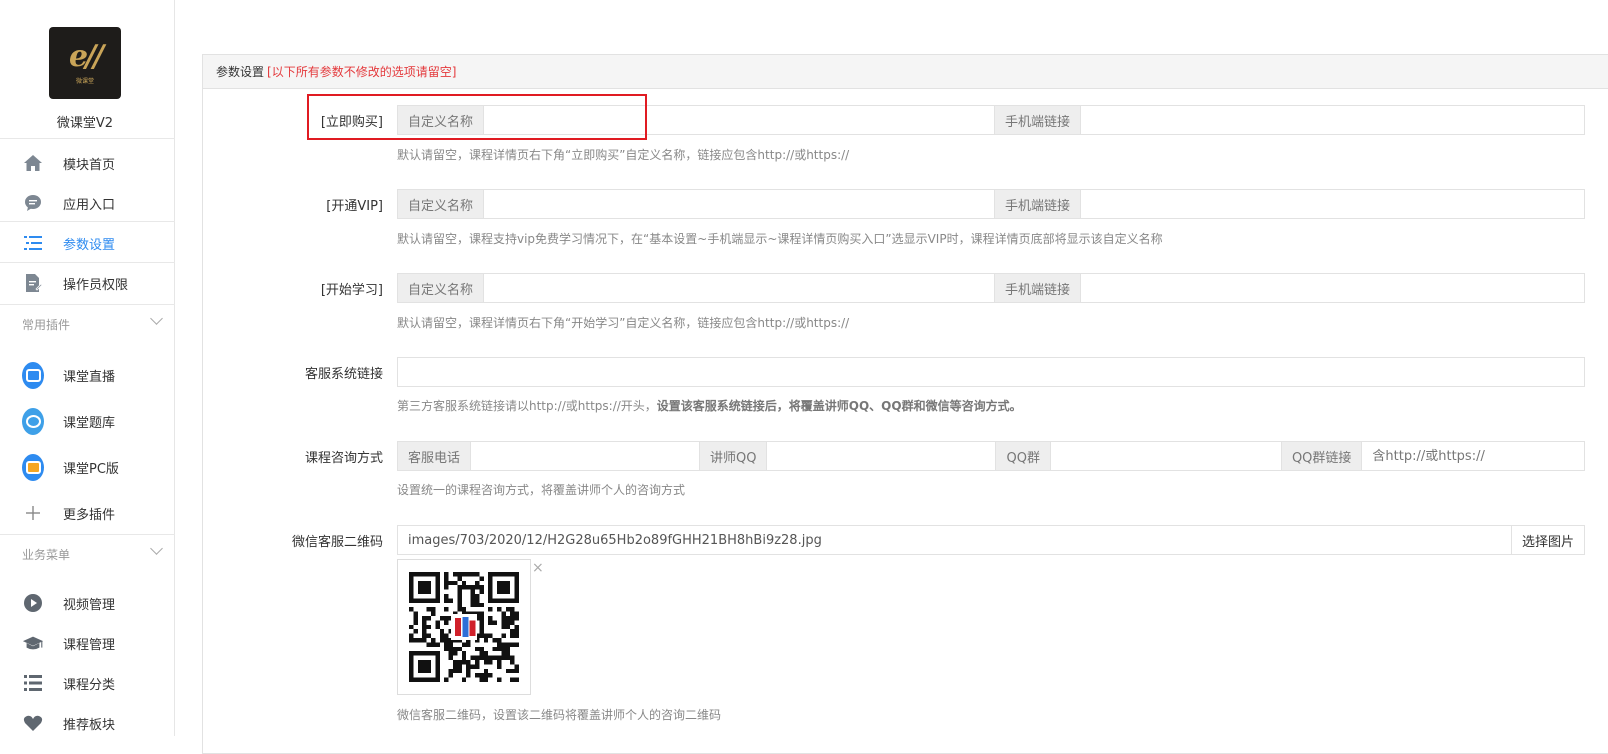  I want to click on sidebar-item-app-entry: 应用入口, so click(87, 203).